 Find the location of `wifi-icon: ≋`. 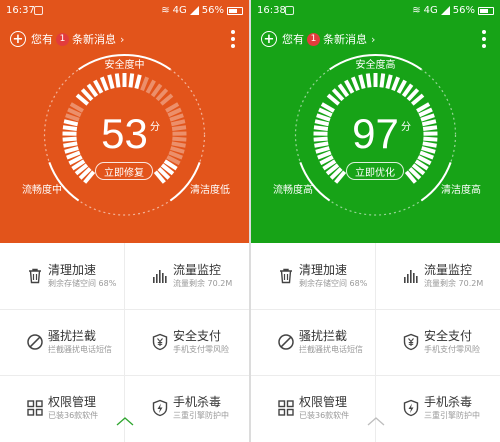

wifi-icon: ≋ is located at coordinates (416, 10).